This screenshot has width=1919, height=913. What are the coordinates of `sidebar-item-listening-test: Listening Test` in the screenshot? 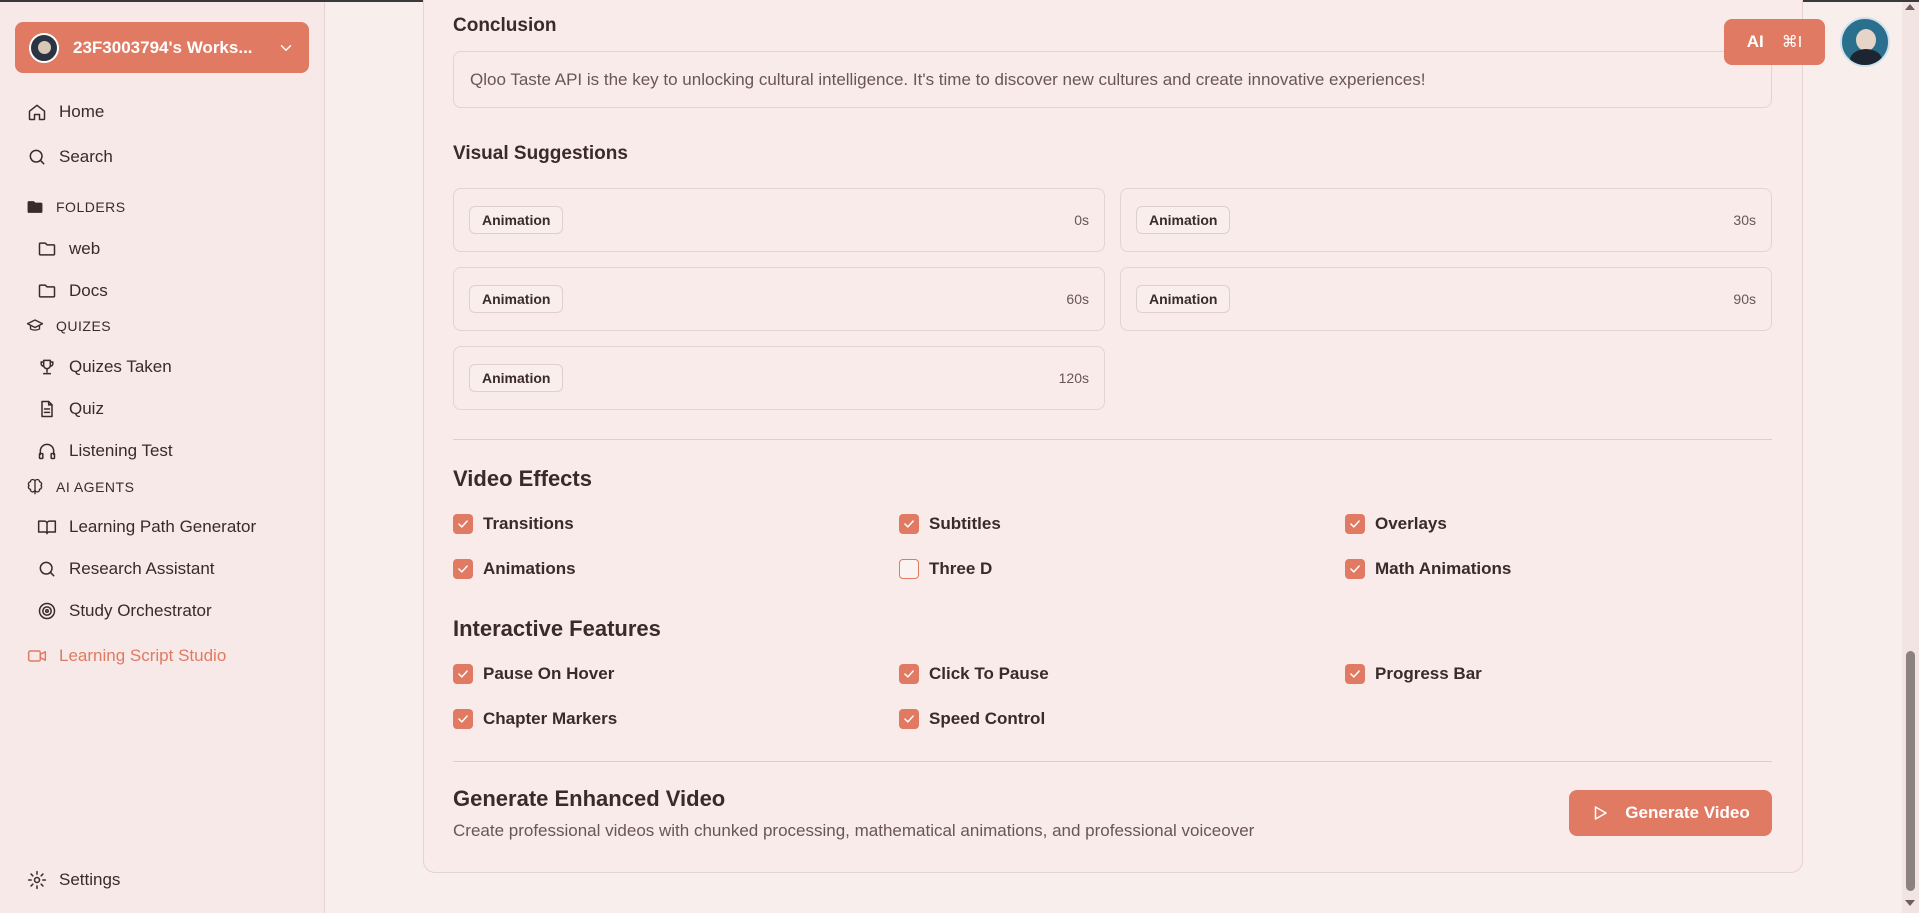 It's located at (105, 451).